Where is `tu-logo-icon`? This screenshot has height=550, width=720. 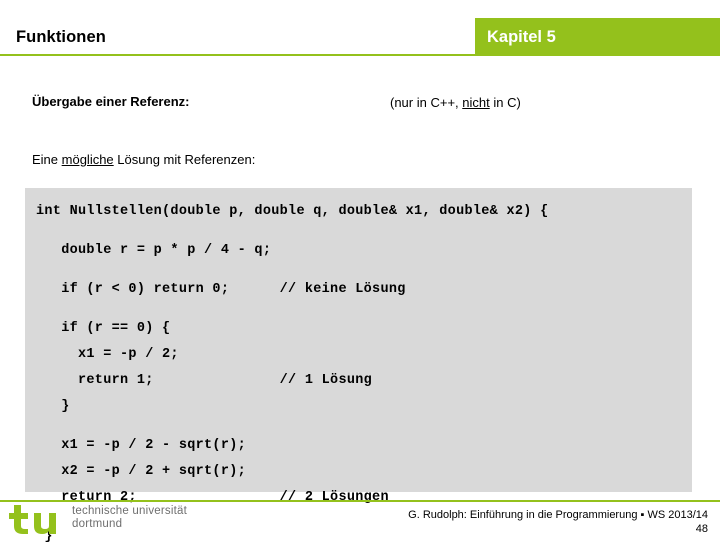 tu-logo-icon is located at coordinates (32, 519).